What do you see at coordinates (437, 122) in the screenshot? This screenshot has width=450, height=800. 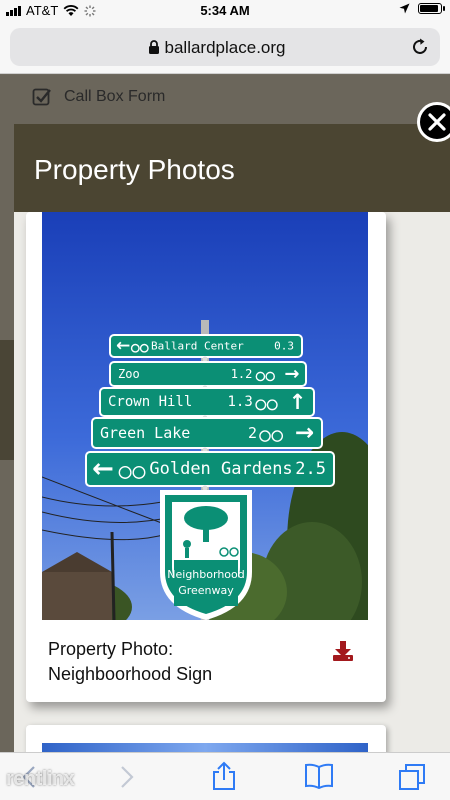 I see `close-icon` at bounding box center [437, 122].